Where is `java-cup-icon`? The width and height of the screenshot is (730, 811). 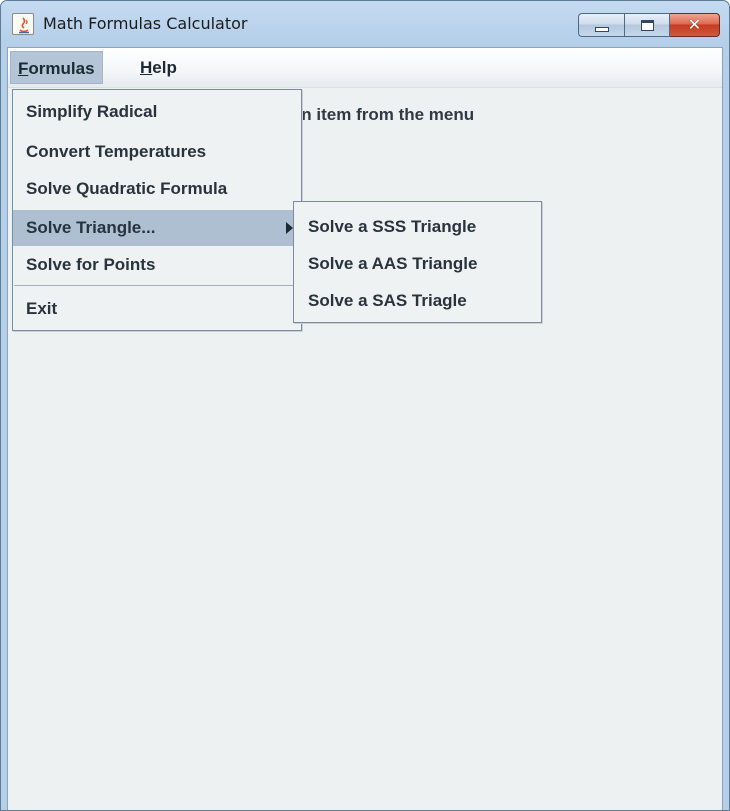 java-cup-icon is located at coordinates (23, 24).